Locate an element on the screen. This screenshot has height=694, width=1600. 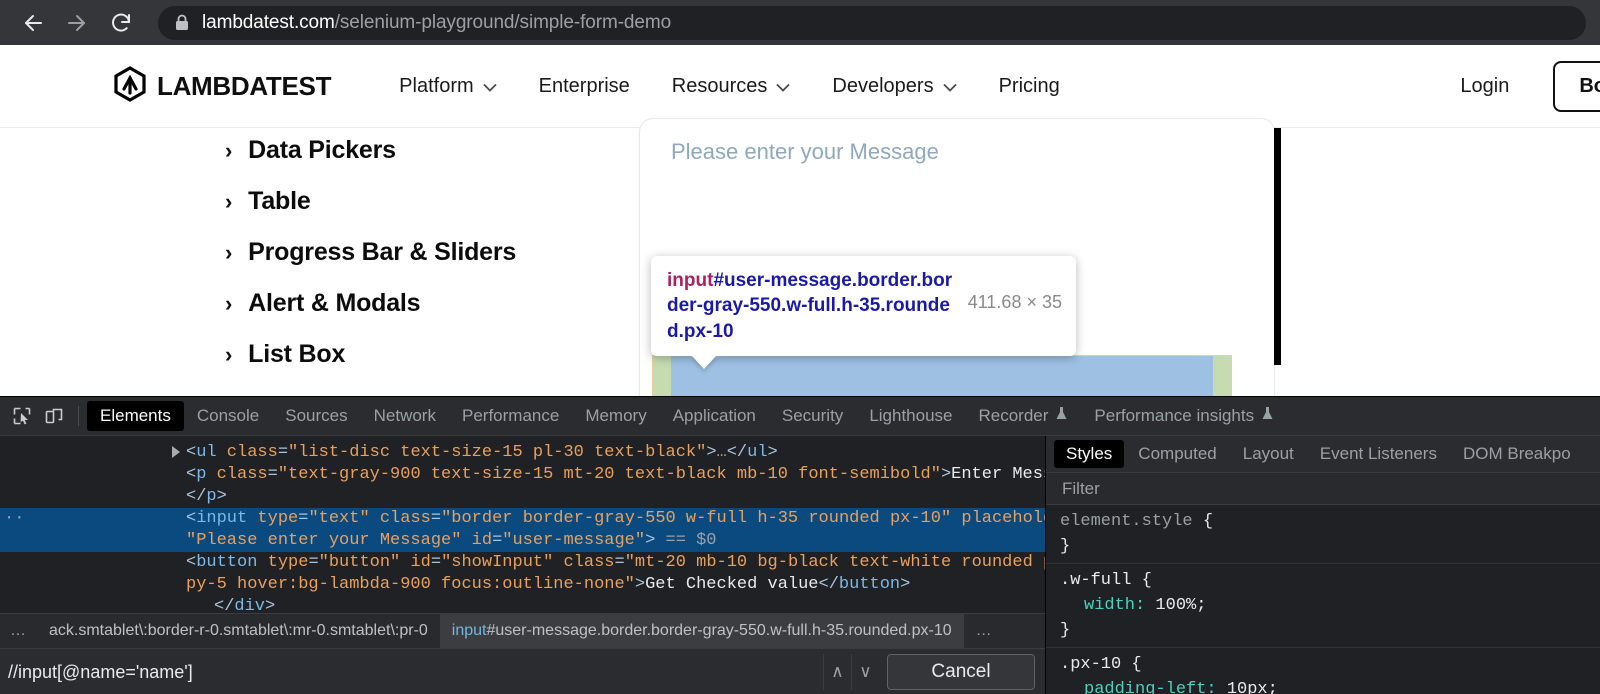
back-button is located at coordinates (33, 23).